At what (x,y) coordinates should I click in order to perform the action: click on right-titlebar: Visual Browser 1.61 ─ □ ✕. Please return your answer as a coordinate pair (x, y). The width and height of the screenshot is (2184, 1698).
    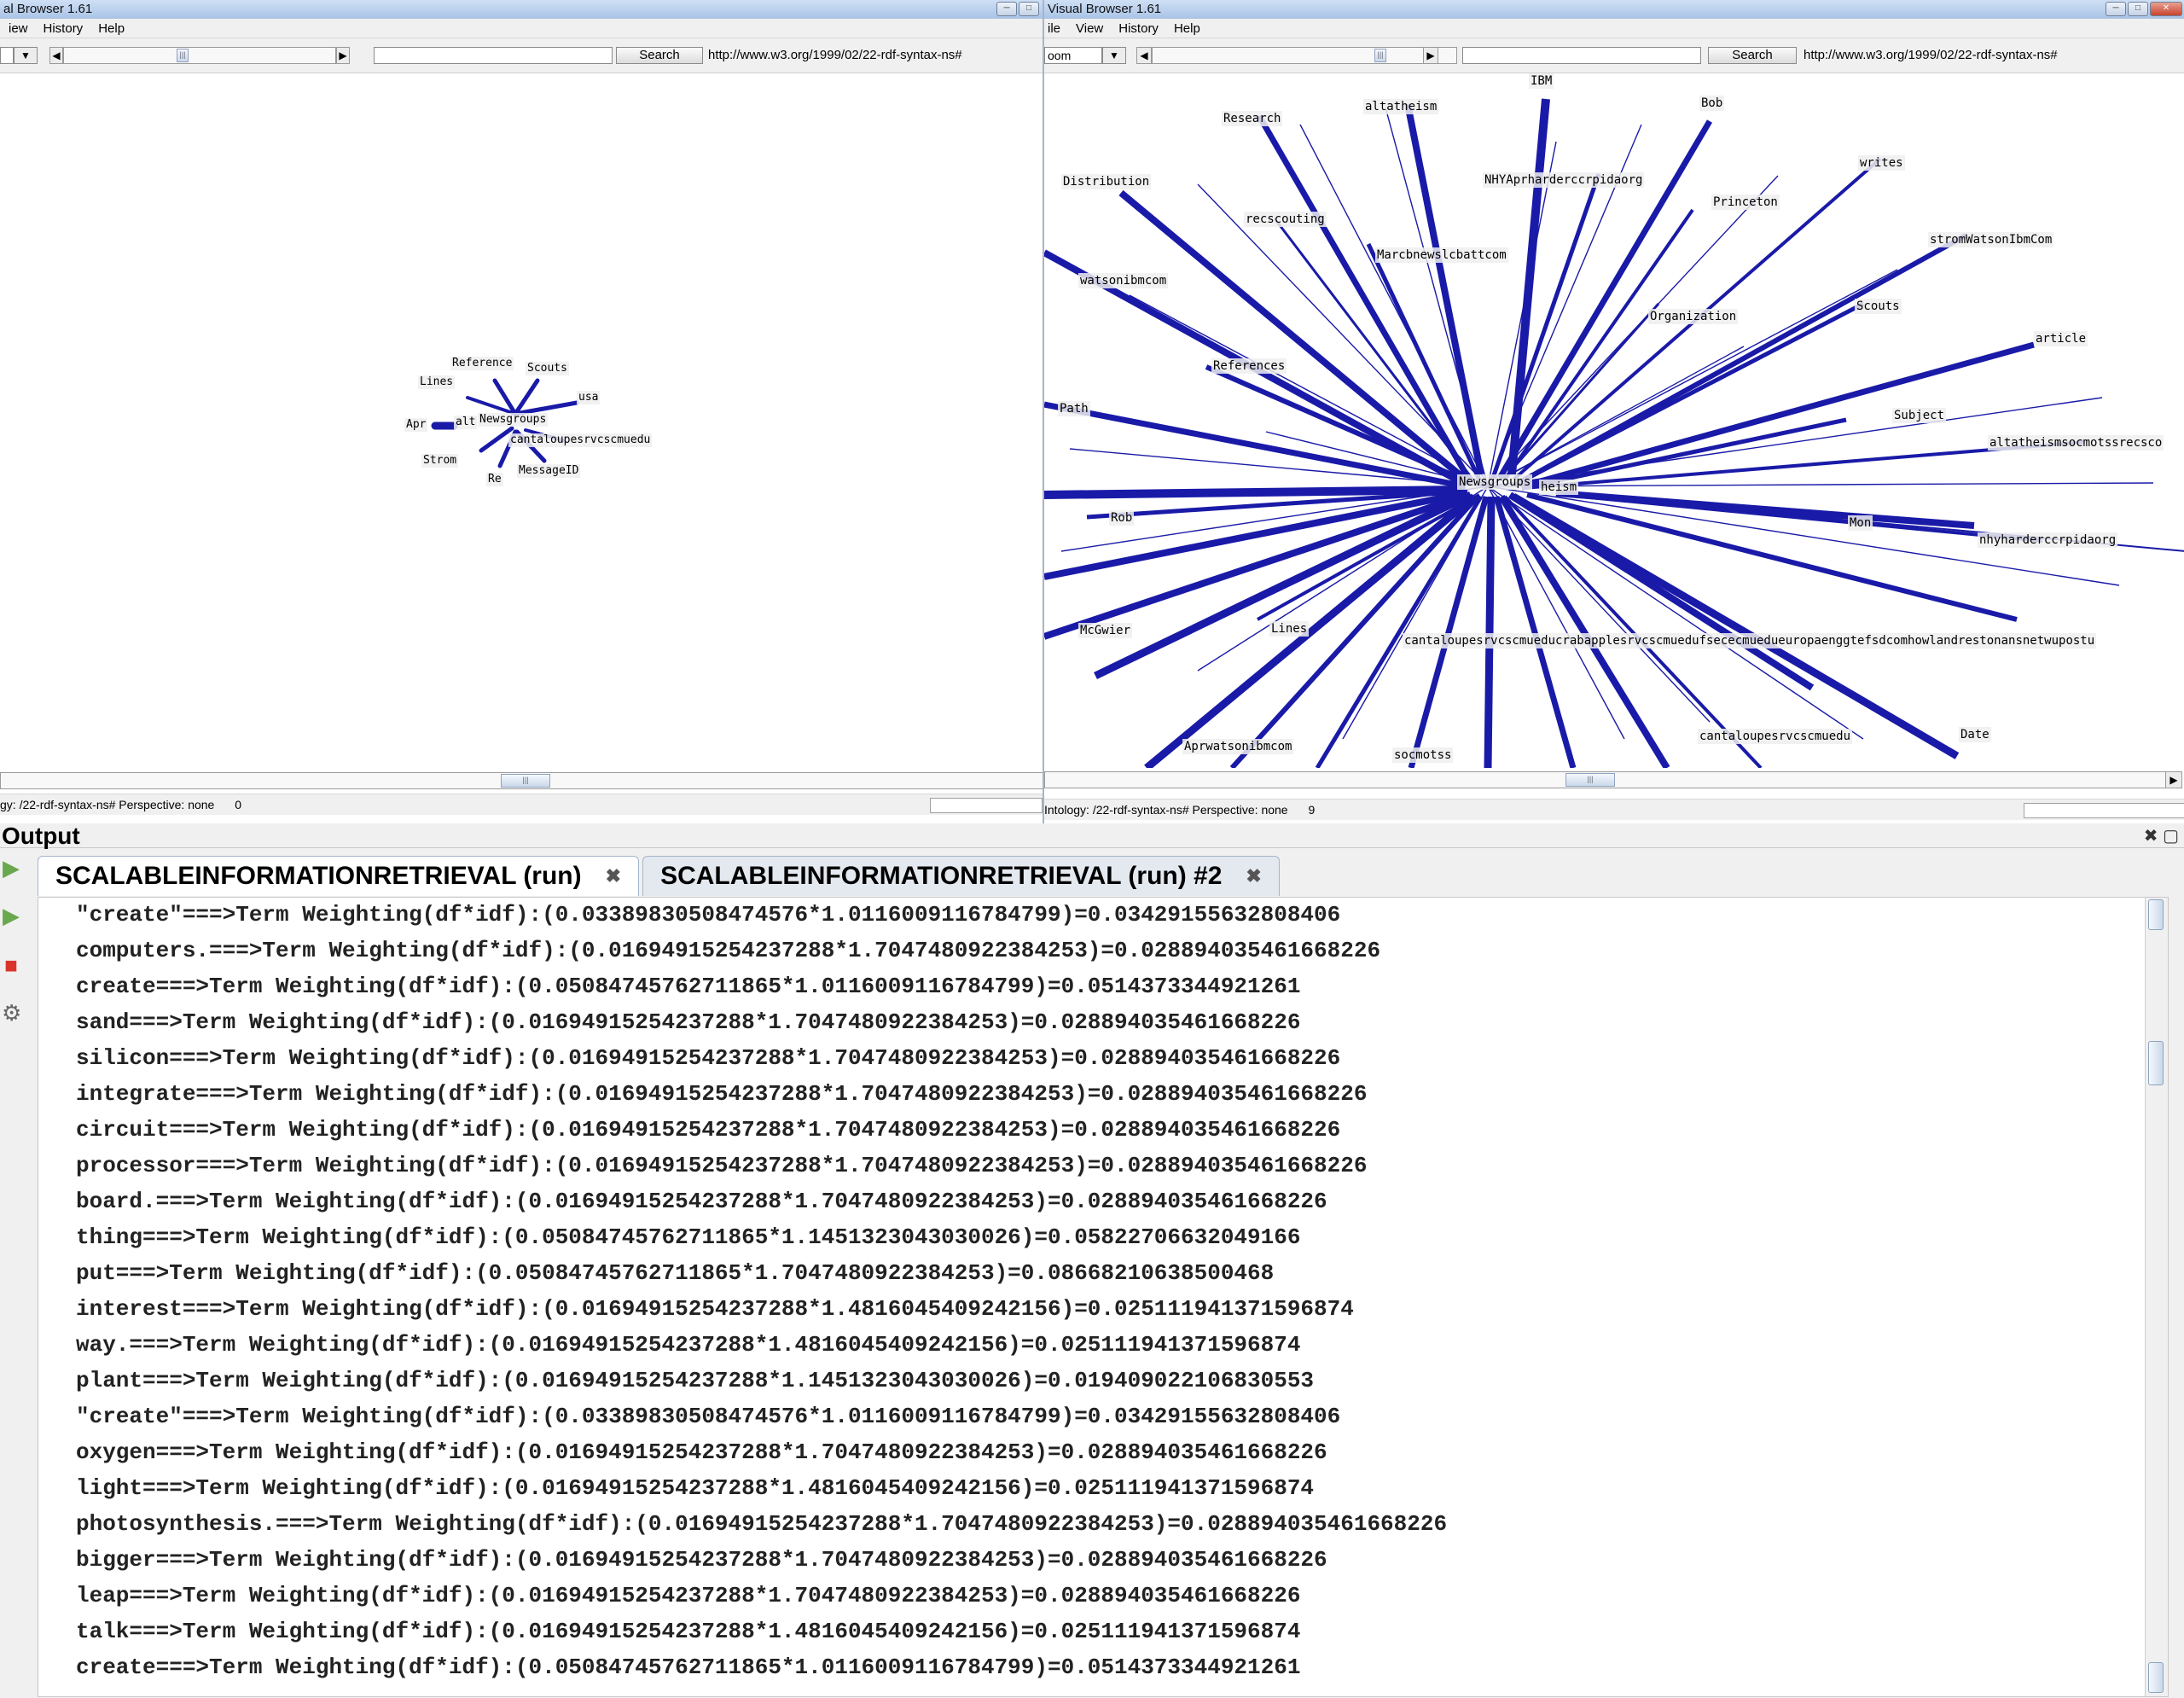
    Looking at the image, I should click on (1614, 9).